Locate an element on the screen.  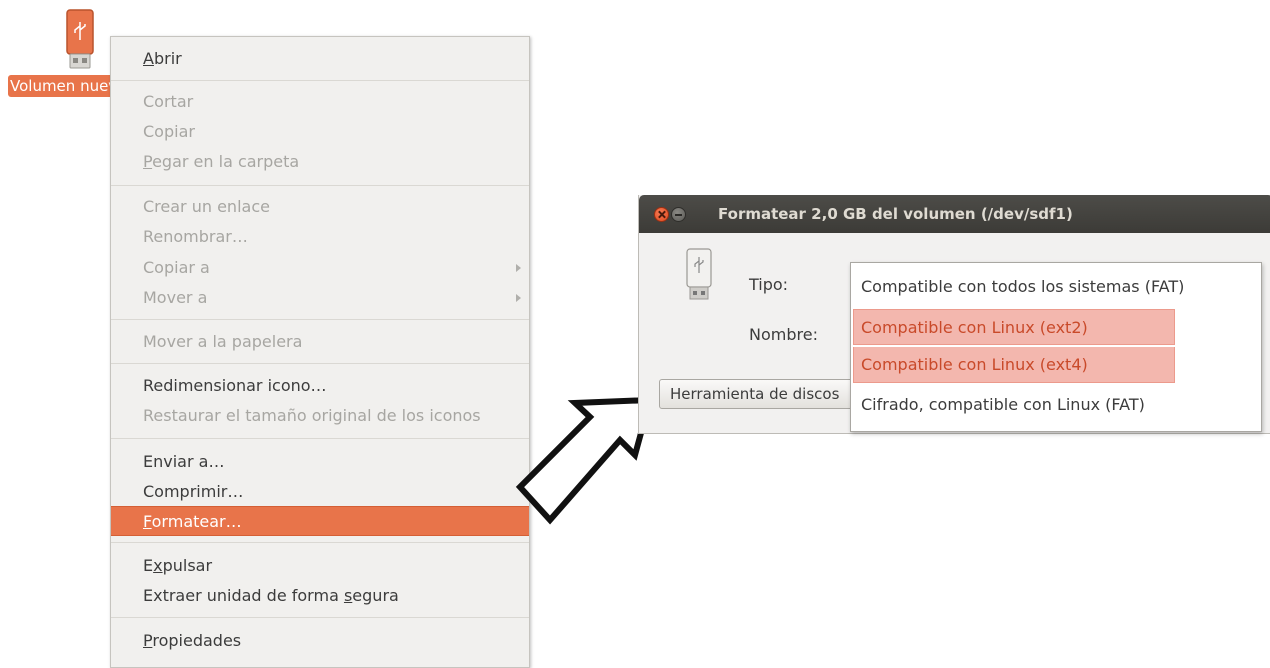
menu-item-abrir: Abrir is located at coordinates (320, 59).